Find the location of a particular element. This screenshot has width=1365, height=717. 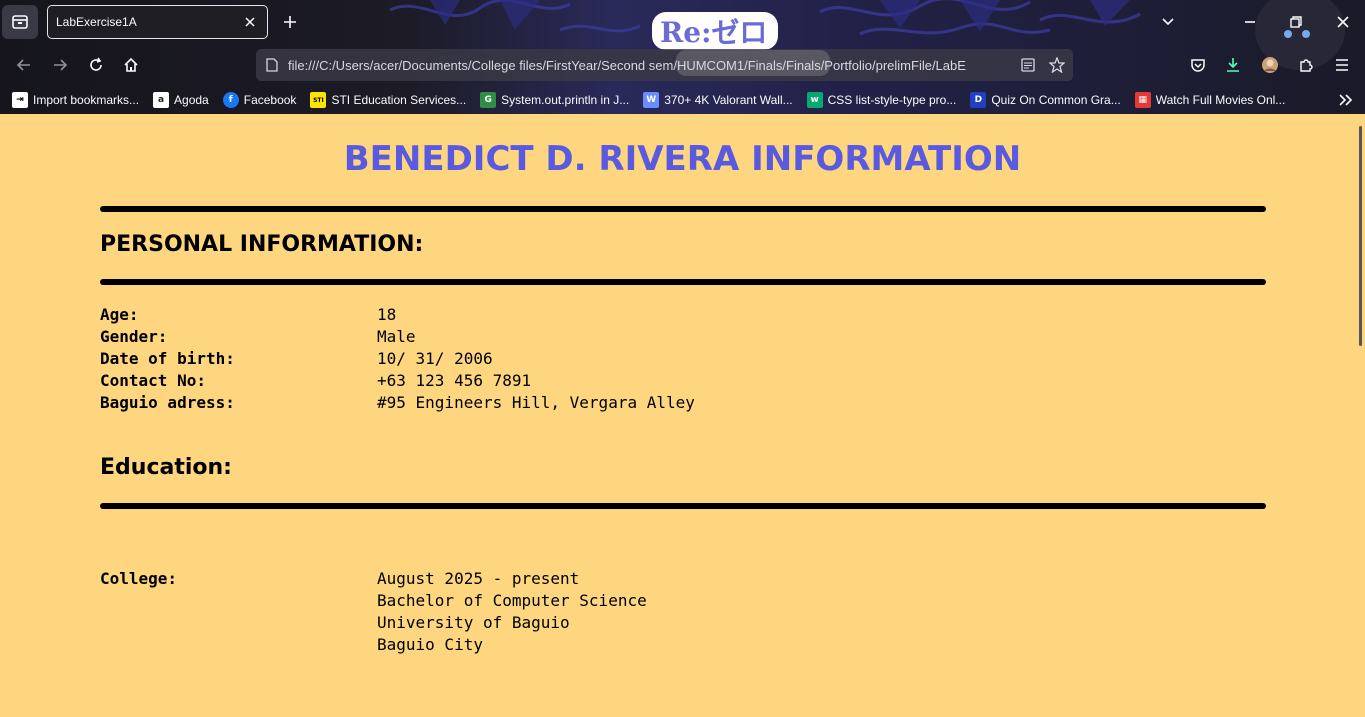

info-label: Date of birth: is located at coordinates (167, 358).